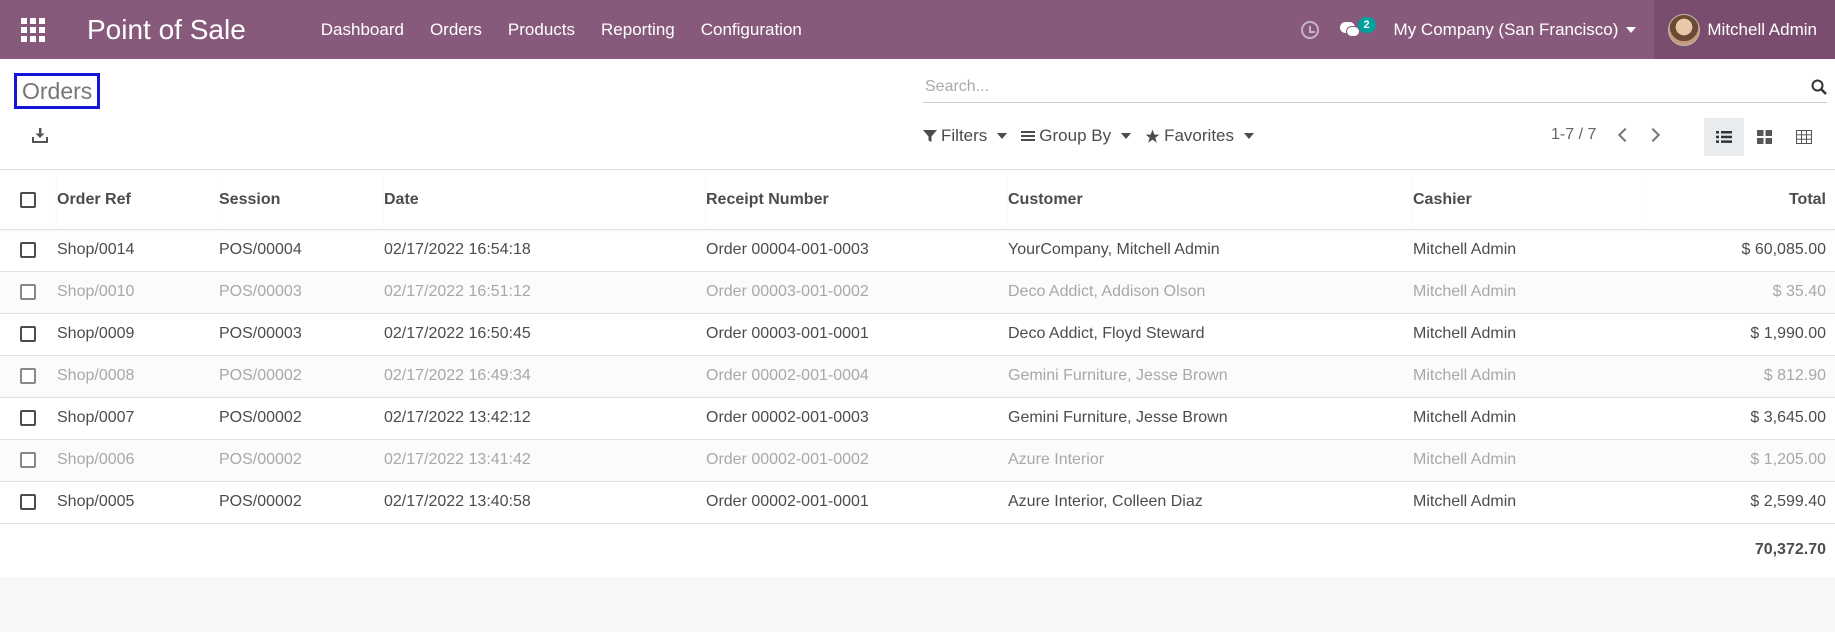 This screenshot has height=632, width=1835. I want to click on total-cell: $ 2,599.40, so click(1739, 502).